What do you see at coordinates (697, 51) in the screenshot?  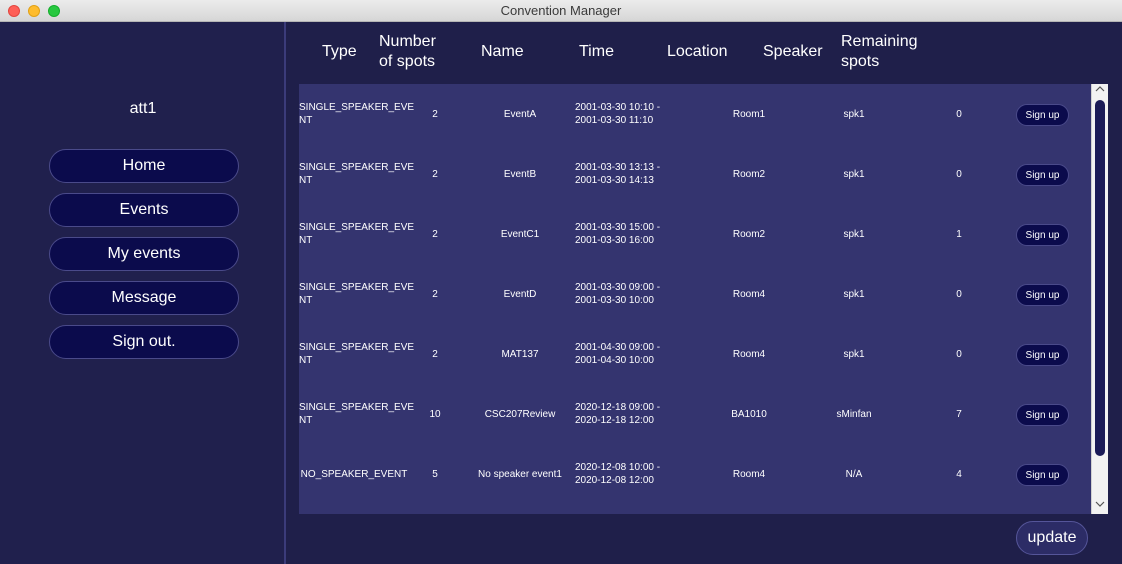 I see `header-location: Location` at bounding box center [697, 51].